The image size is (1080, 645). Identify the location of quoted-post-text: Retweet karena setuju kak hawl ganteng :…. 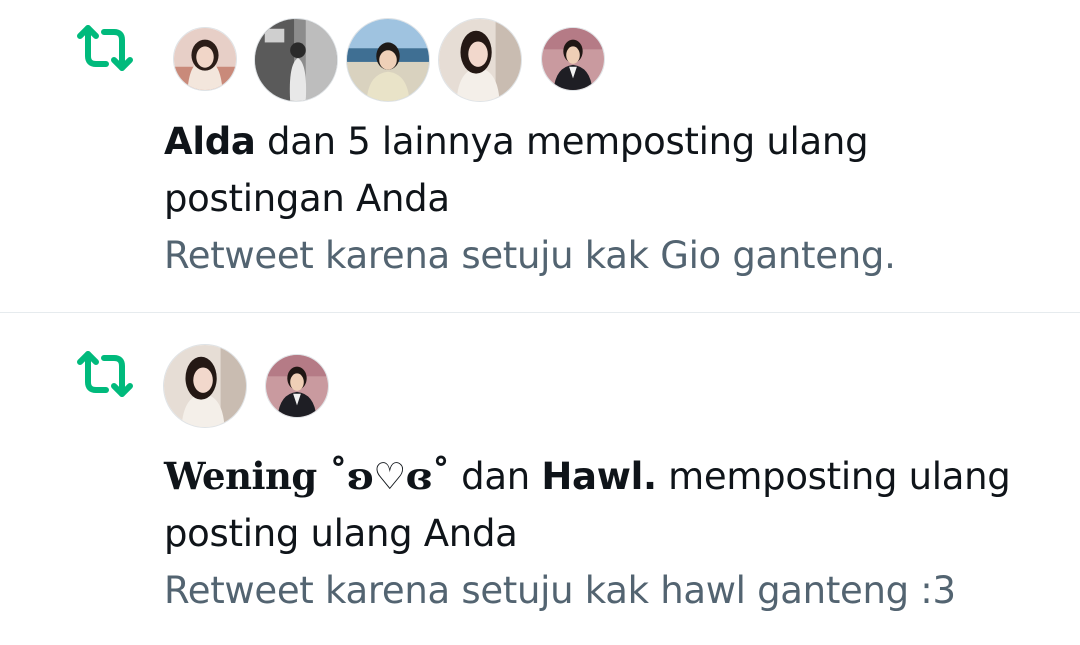
(604, 590).